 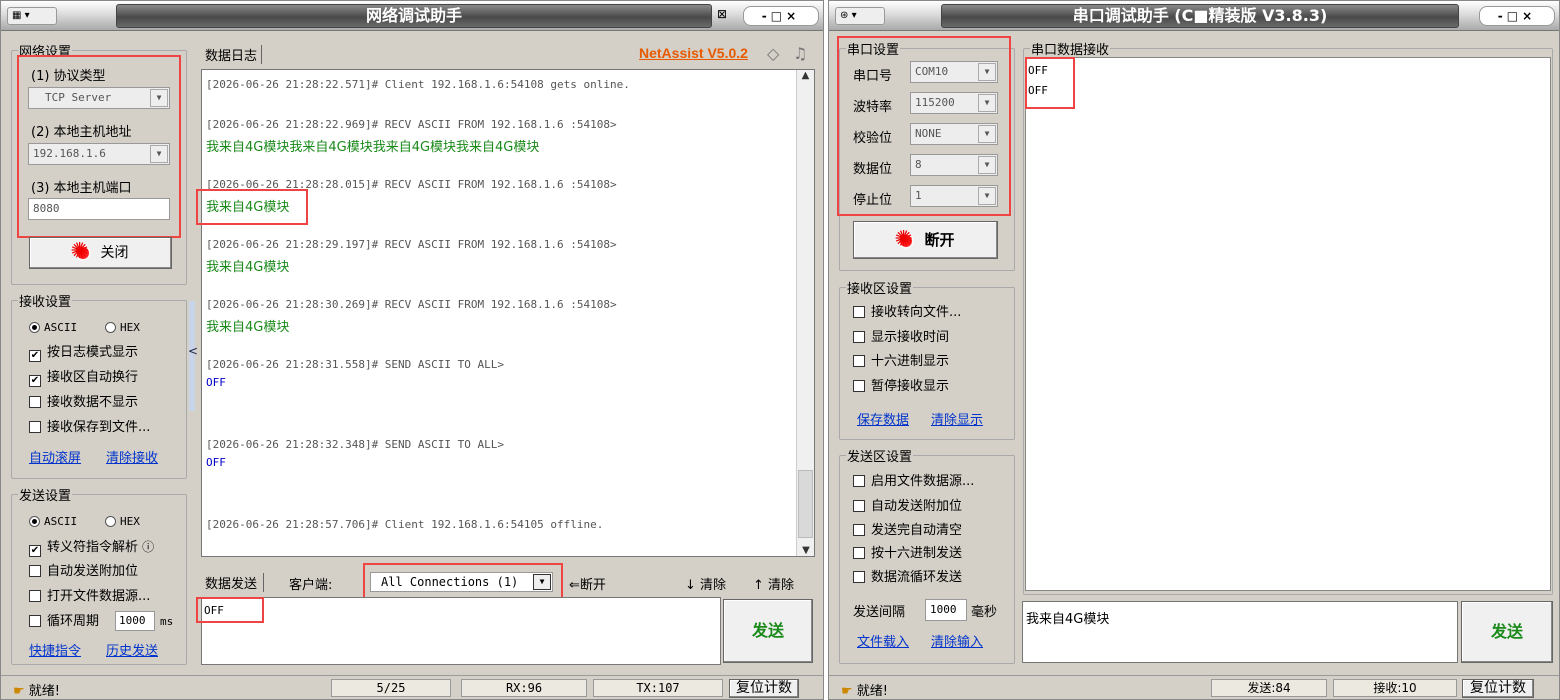 I want to click on info-icon: ⓘ, so click(x=148, y=547).